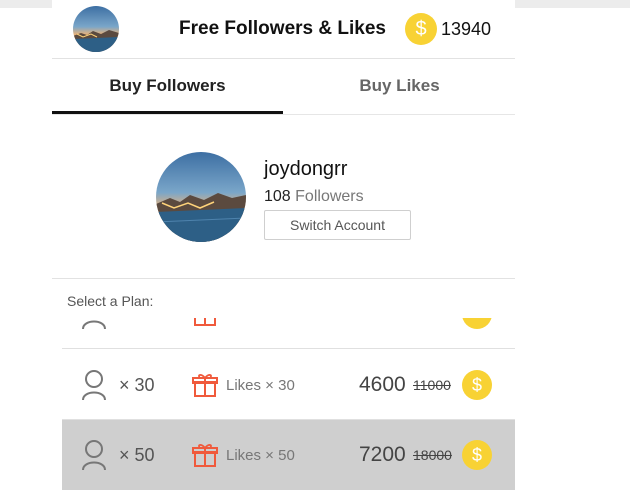 This screenshot has height=494, width=630. I want to click on plan-row: × 30 Likes × 30 4600 11000 $, so click(288, 385).